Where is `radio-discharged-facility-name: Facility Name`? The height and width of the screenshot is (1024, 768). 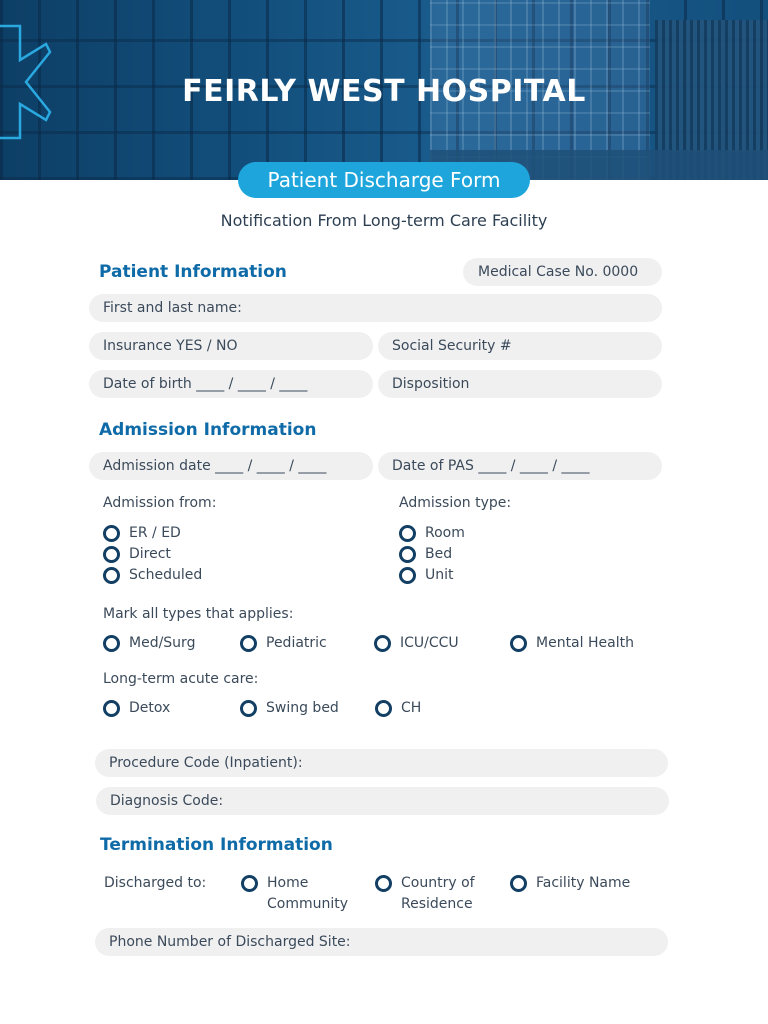
radio-discharged-facility-name: Facility Name is located at coordinates (570, 883).